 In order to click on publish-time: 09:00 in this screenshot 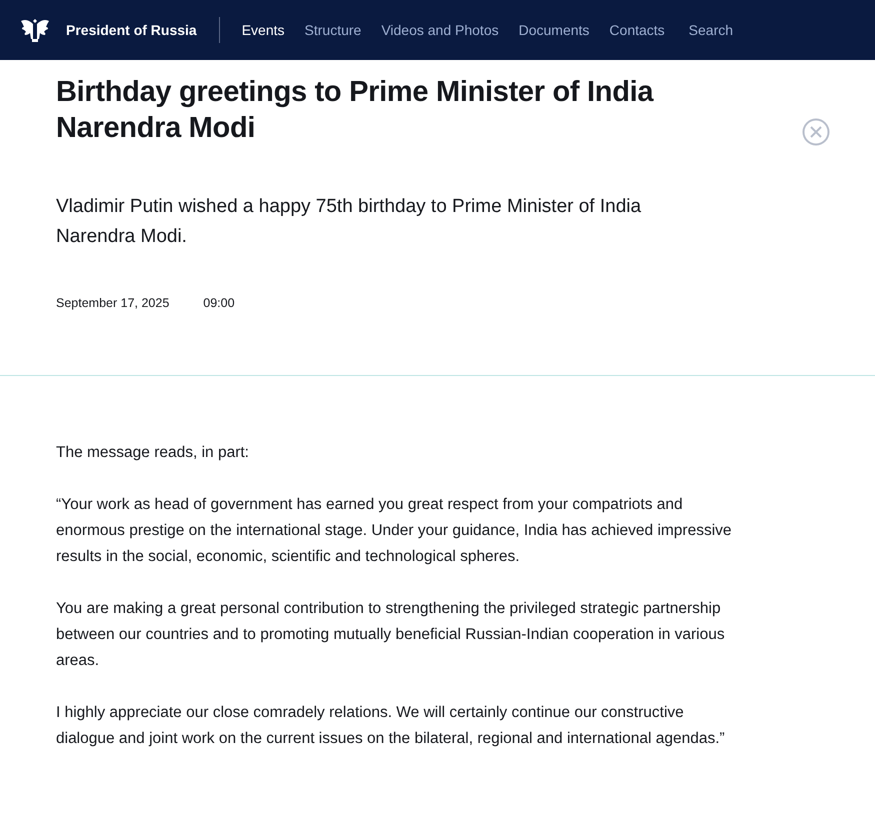, I will do `click(219, 303)`.